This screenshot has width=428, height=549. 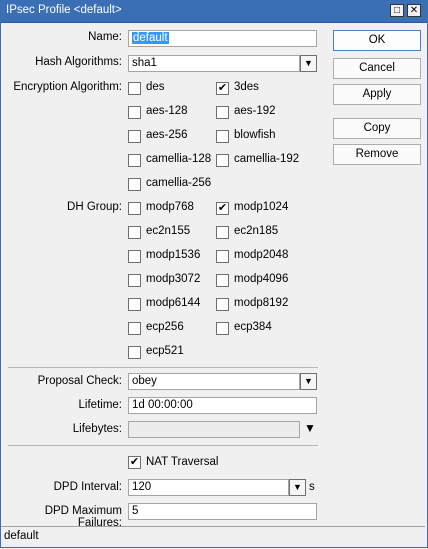 What do you see at coordinates (208, 487) in the screenshot?
I see `dpd-interval-input: 120` at bounding box center [208, 487].